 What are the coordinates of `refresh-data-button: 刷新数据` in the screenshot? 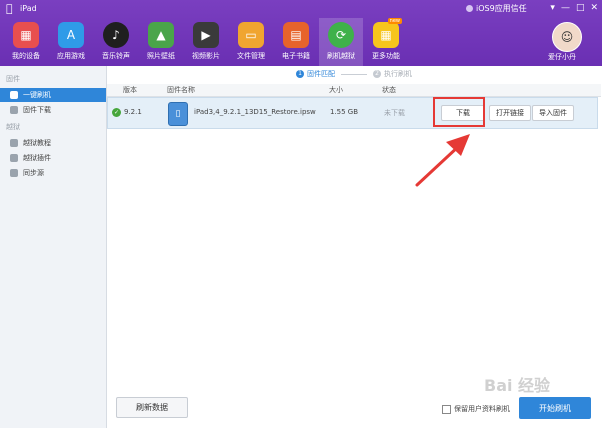 It's located at (152, 407).